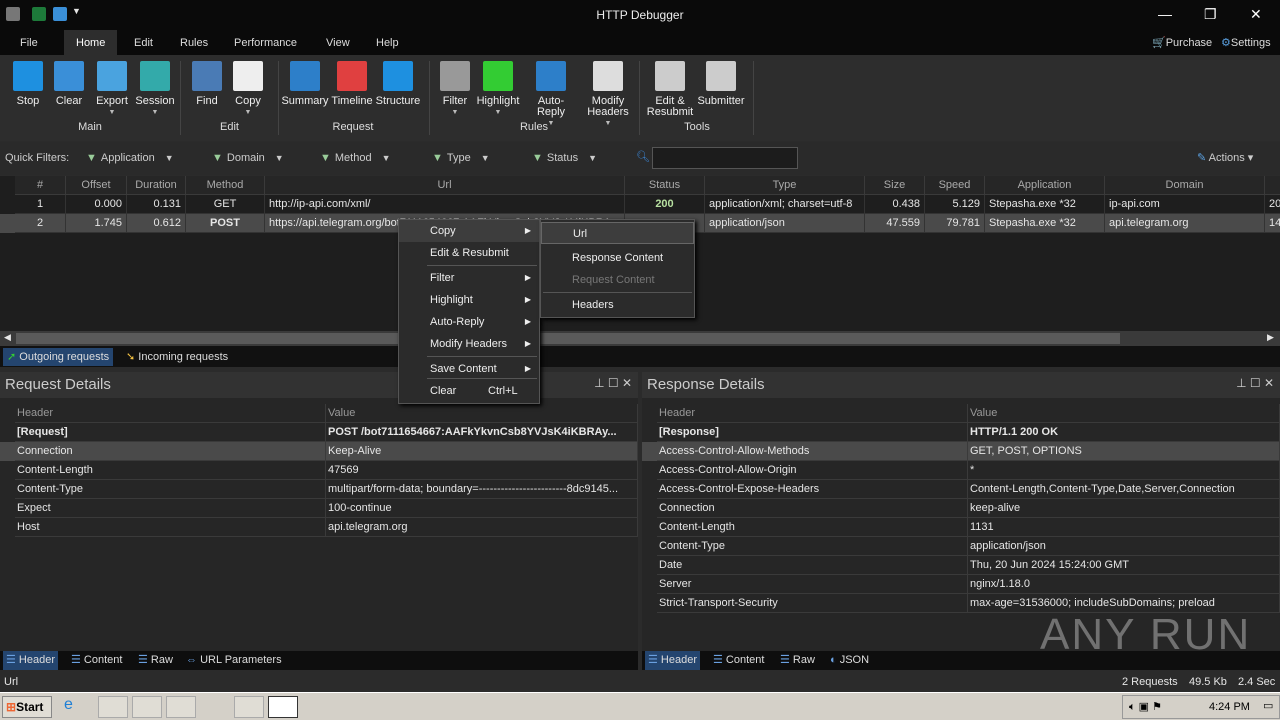 The image size is (1280, 720). What do you see at coordinates (608, 95) in the screenshot?
I see `modify-headers-button: Modify Headers ▼` at bounding box center [608, 95].